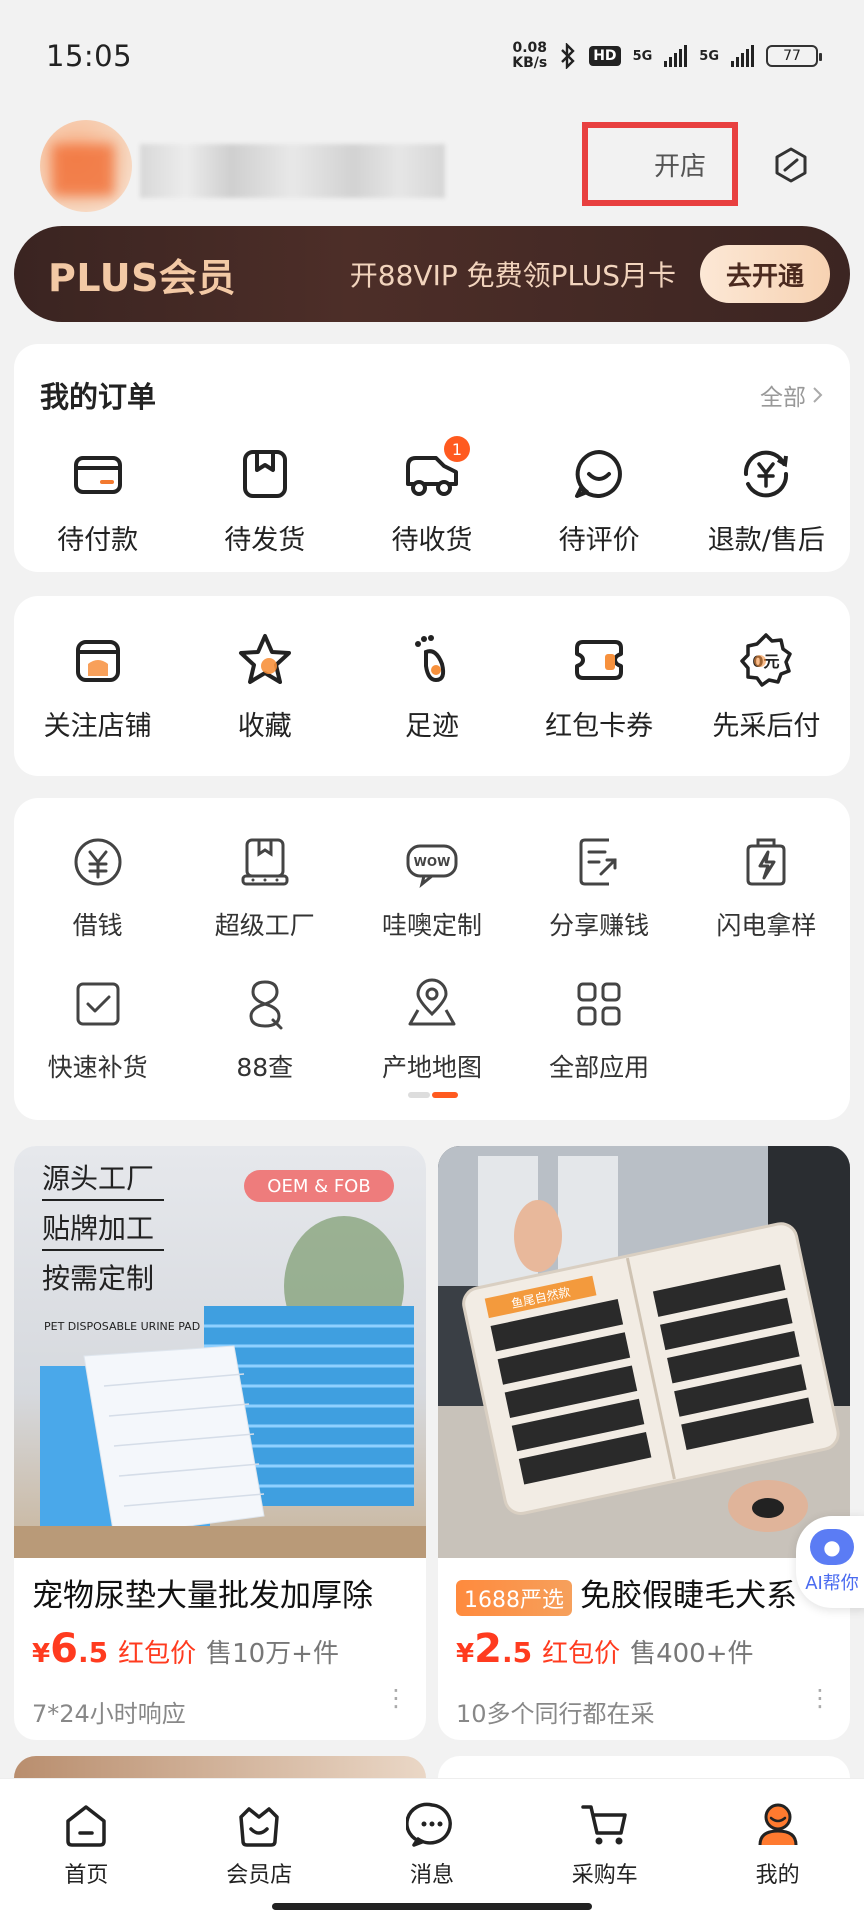  What do you see at coordinates (599, 660) in the screenshot?
I see `coupon-icon` at bounding box center [599, 660].